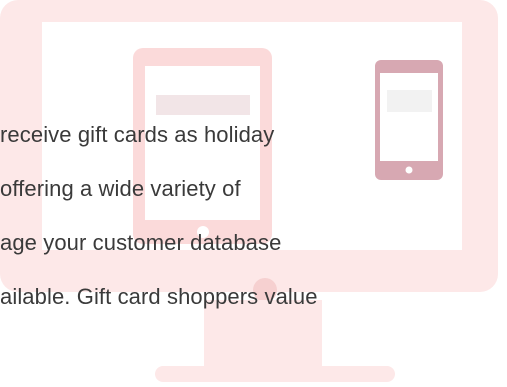 The image size is (507, 387). Describe the element at coordinates (203, 232) in the screenshot. I see `tablet-home-button-icon` at that location.